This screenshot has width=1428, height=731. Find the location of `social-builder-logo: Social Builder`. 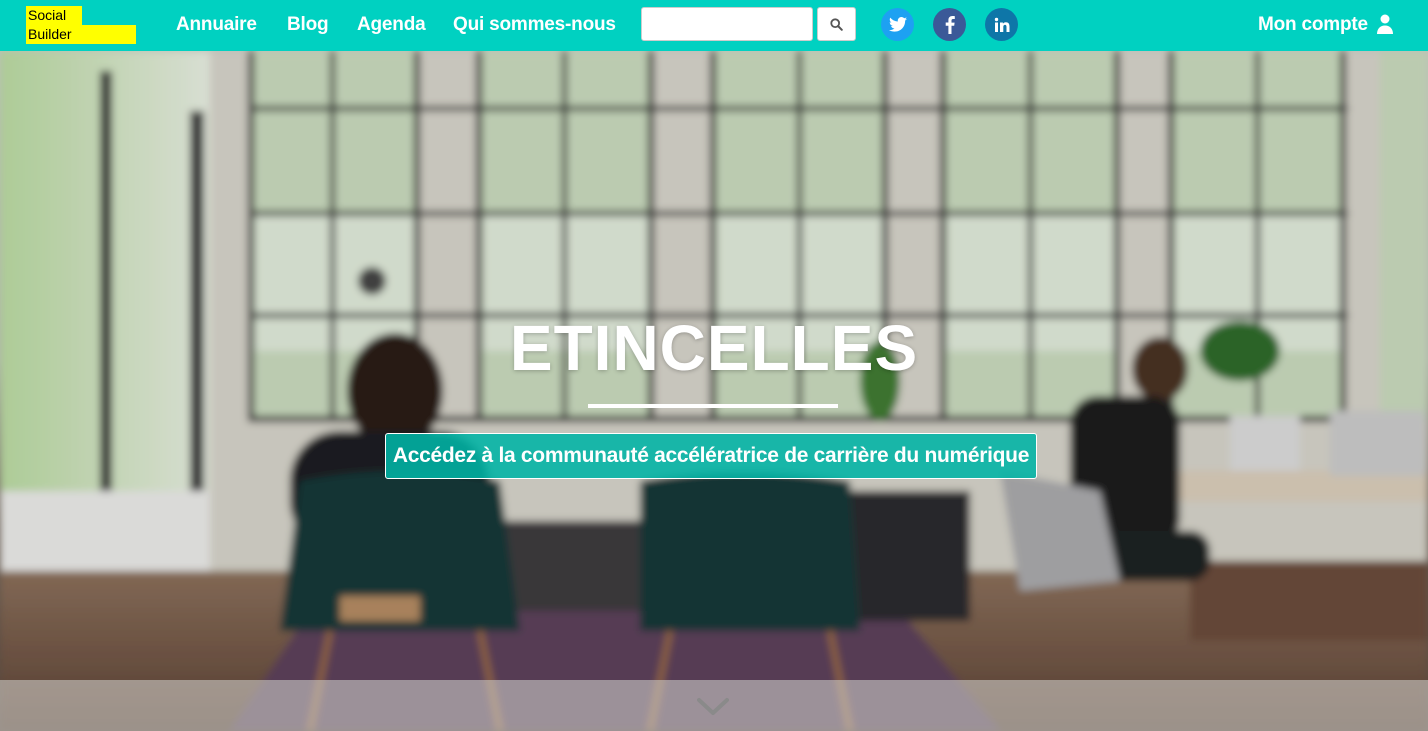

social-builder-logo: Social Builder is located at coordinates (81, 25).